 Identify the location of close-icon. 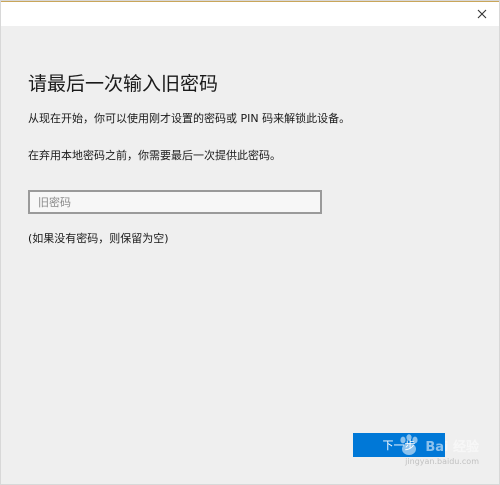
(482, 14).